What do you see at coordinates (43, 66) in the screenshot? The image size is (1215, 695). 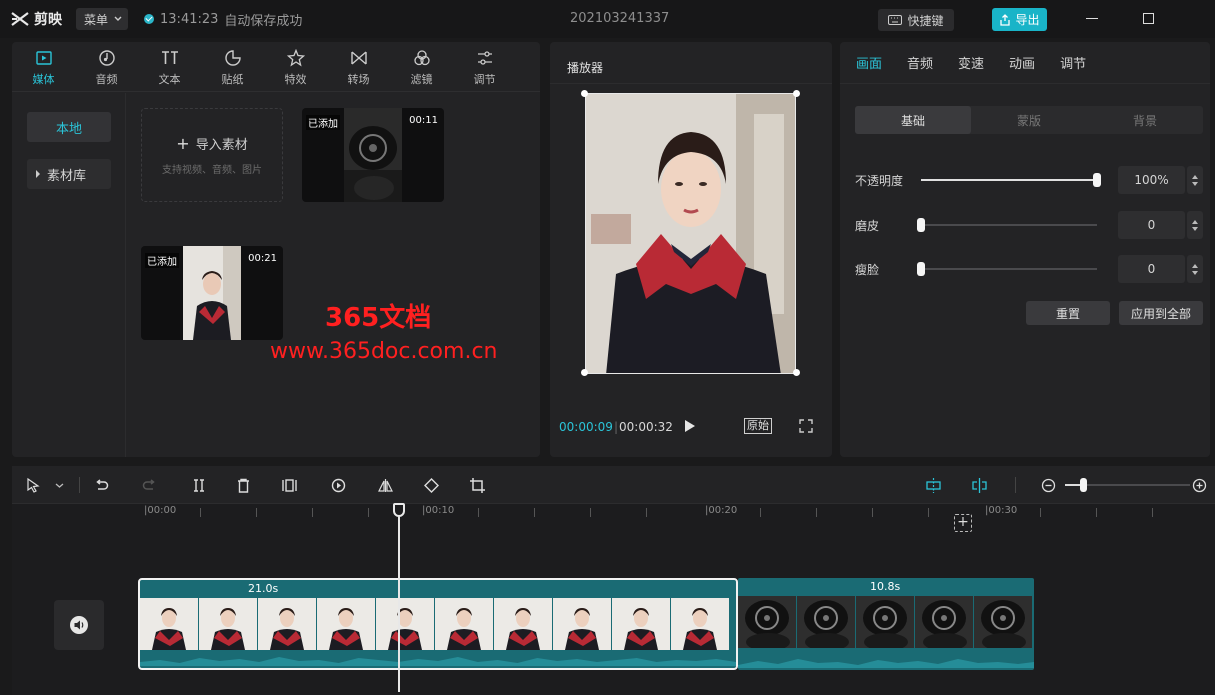 I see `tab-media: 媒体` at bounding box center [43, 66].